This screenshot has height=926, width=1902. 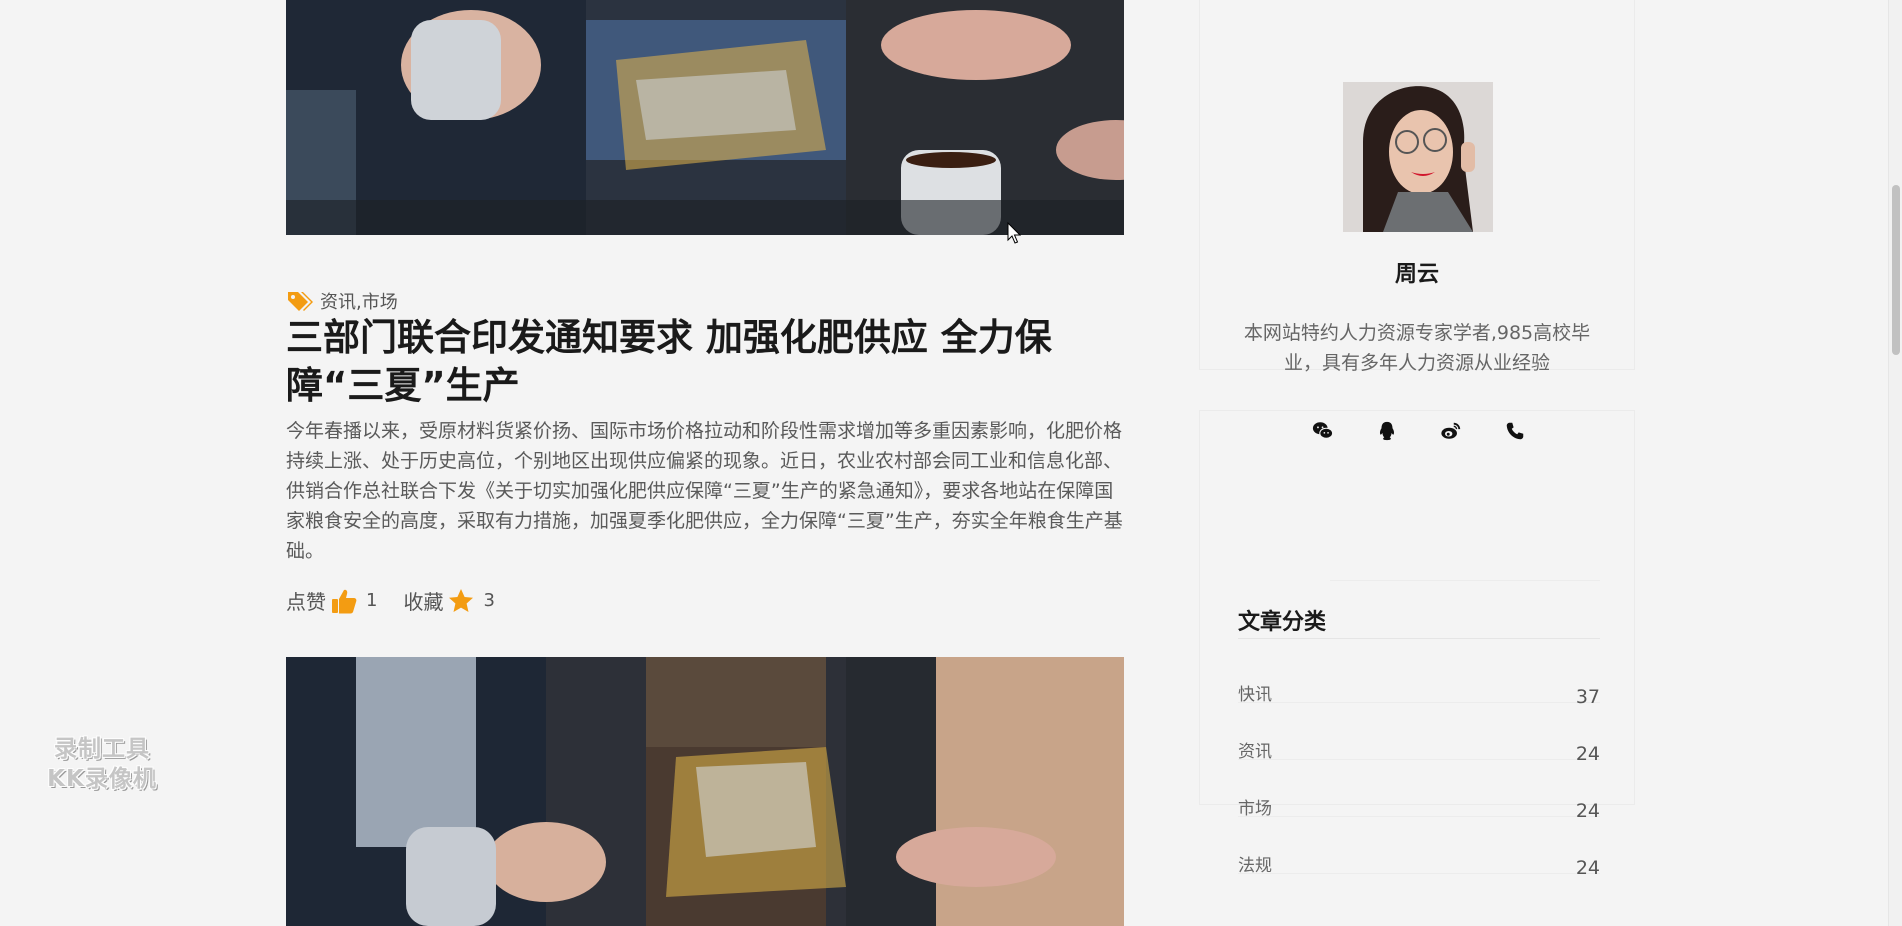 I want to click on category-name: 市场, so click(x=1255, y=806).